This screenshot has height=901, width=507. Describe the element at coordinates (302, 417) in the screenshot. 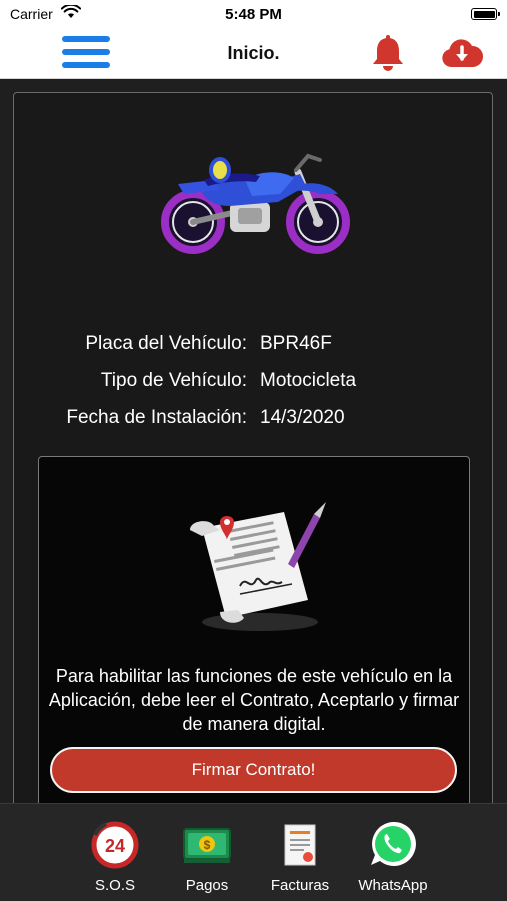

I see `installation-date-value: 14/3/2020` at that location.